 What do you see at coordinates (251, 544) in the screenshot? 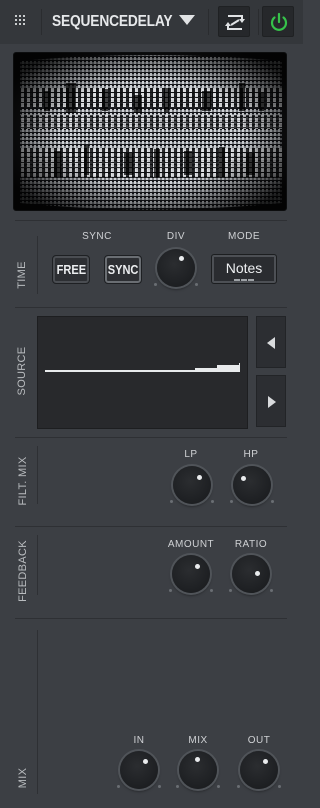
I see `ratio-label: RATIO` at bounding box center [251, 544].